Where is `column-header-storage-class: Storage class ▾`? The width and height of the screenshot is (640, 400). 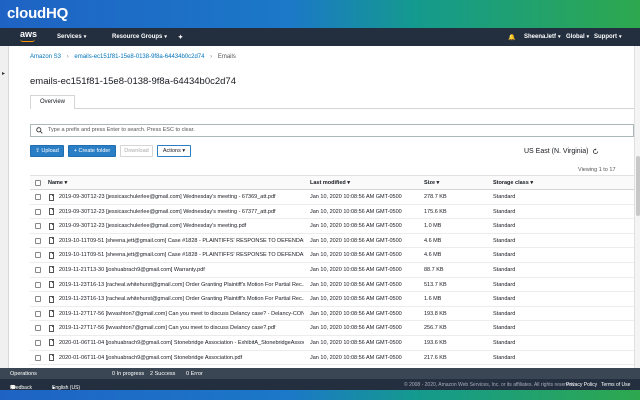
column-header-storage-class: Storage class ▾ is located at coordinates (513, 183).